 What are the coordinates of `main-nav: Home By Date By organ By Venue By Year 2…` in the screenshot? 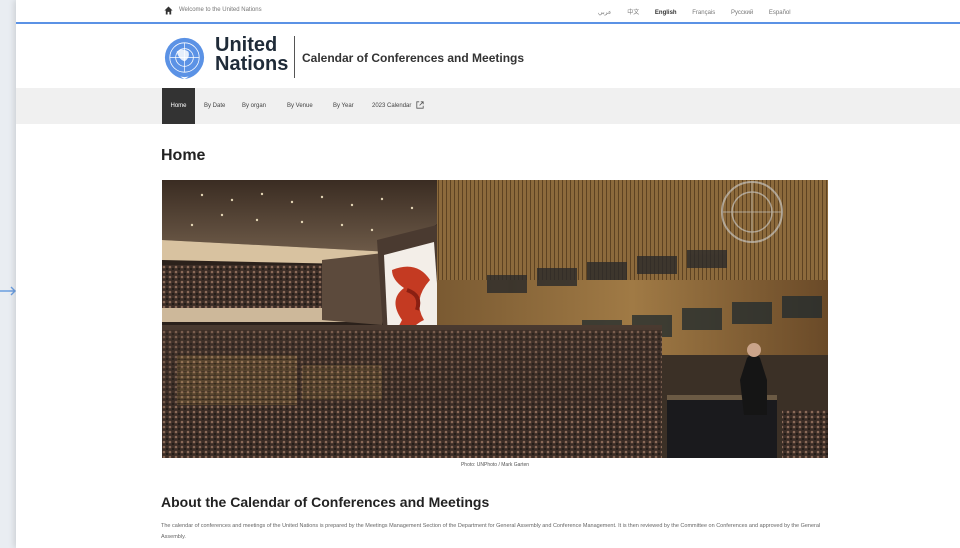 It's located at (488, 106).